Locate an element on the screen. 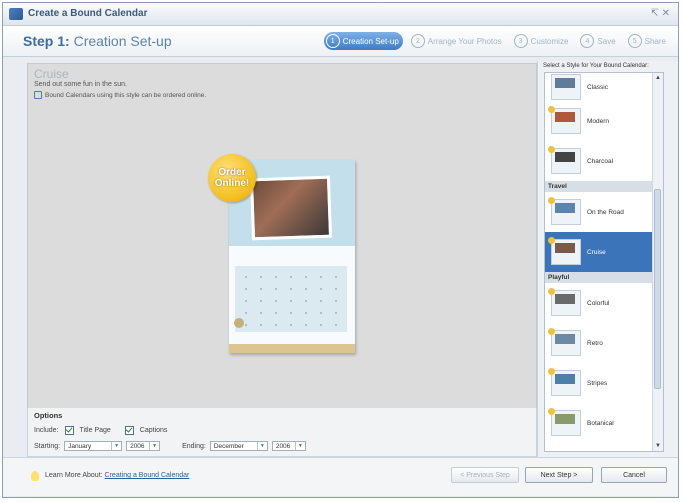 The width and height of the screenshot is (683, 502). style-item-botanical: Botanical is located at coordinates (604, 423).